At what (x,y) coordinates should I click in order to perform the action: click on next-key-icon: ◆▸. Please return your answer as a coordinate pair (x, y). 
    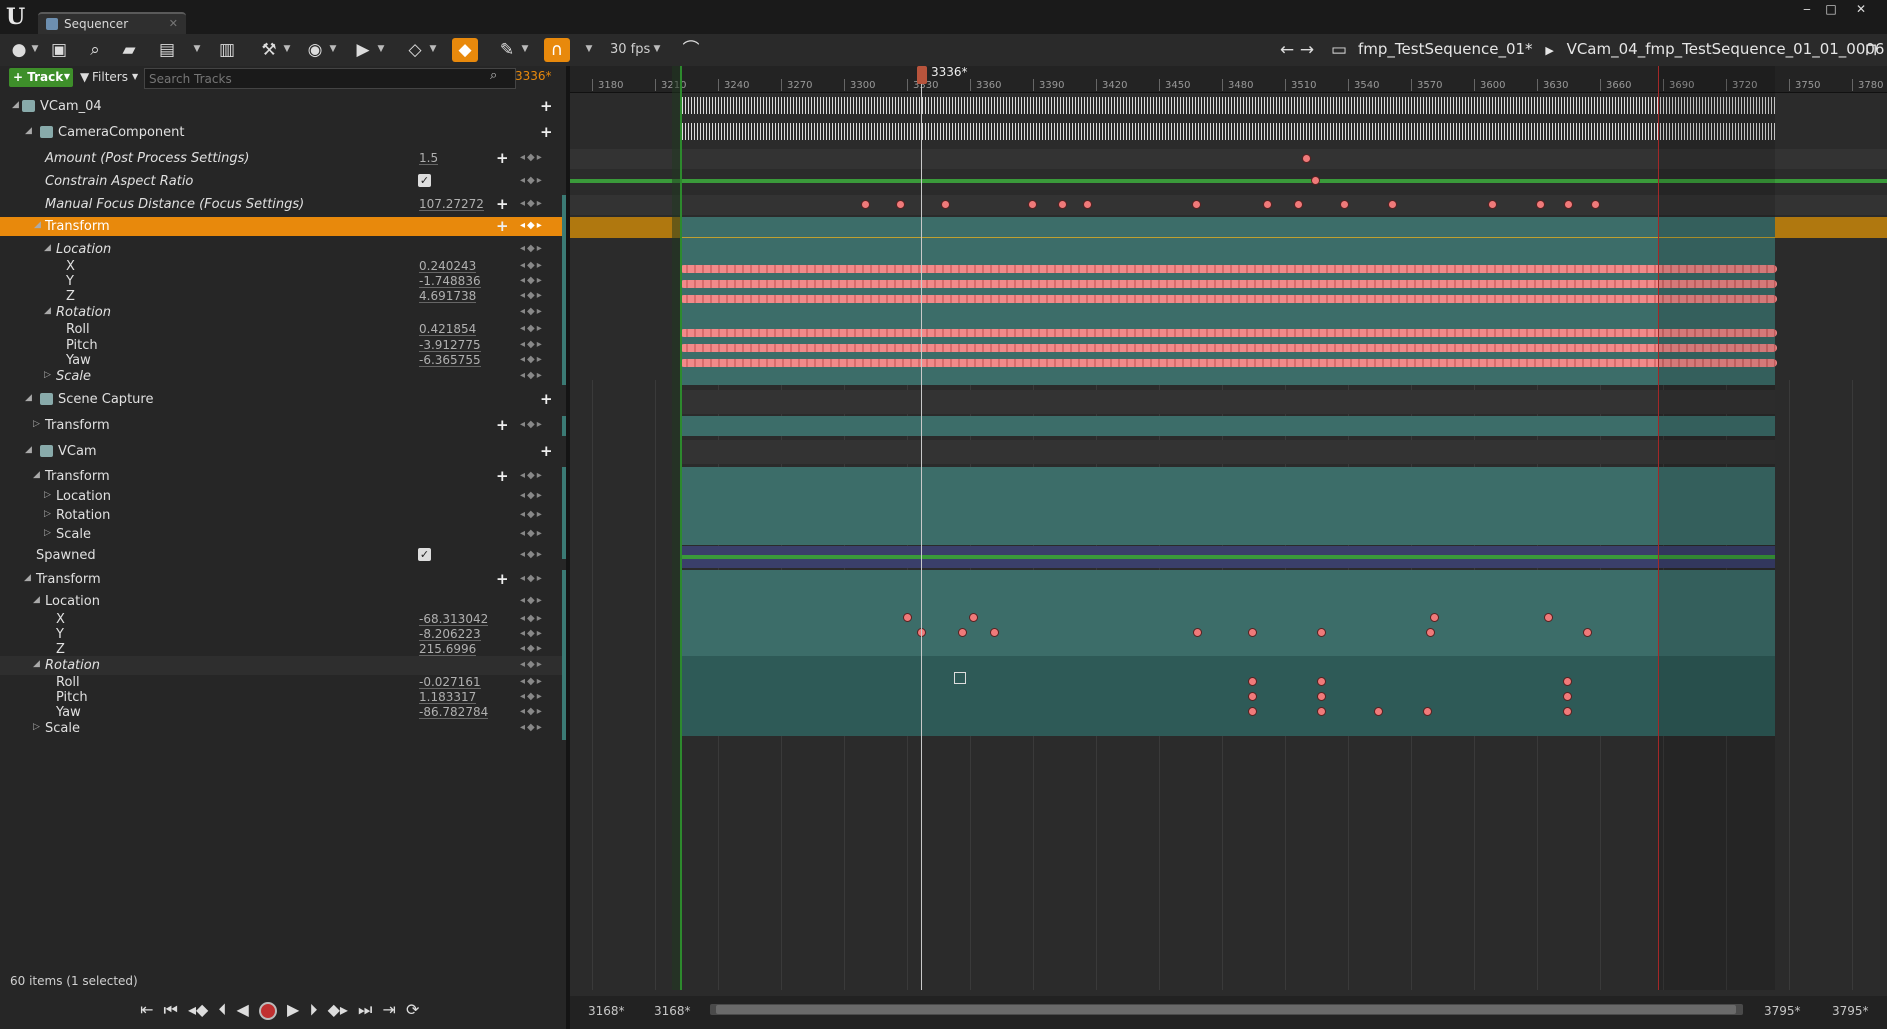
    Looking at the image, I should click on (338, 1009).